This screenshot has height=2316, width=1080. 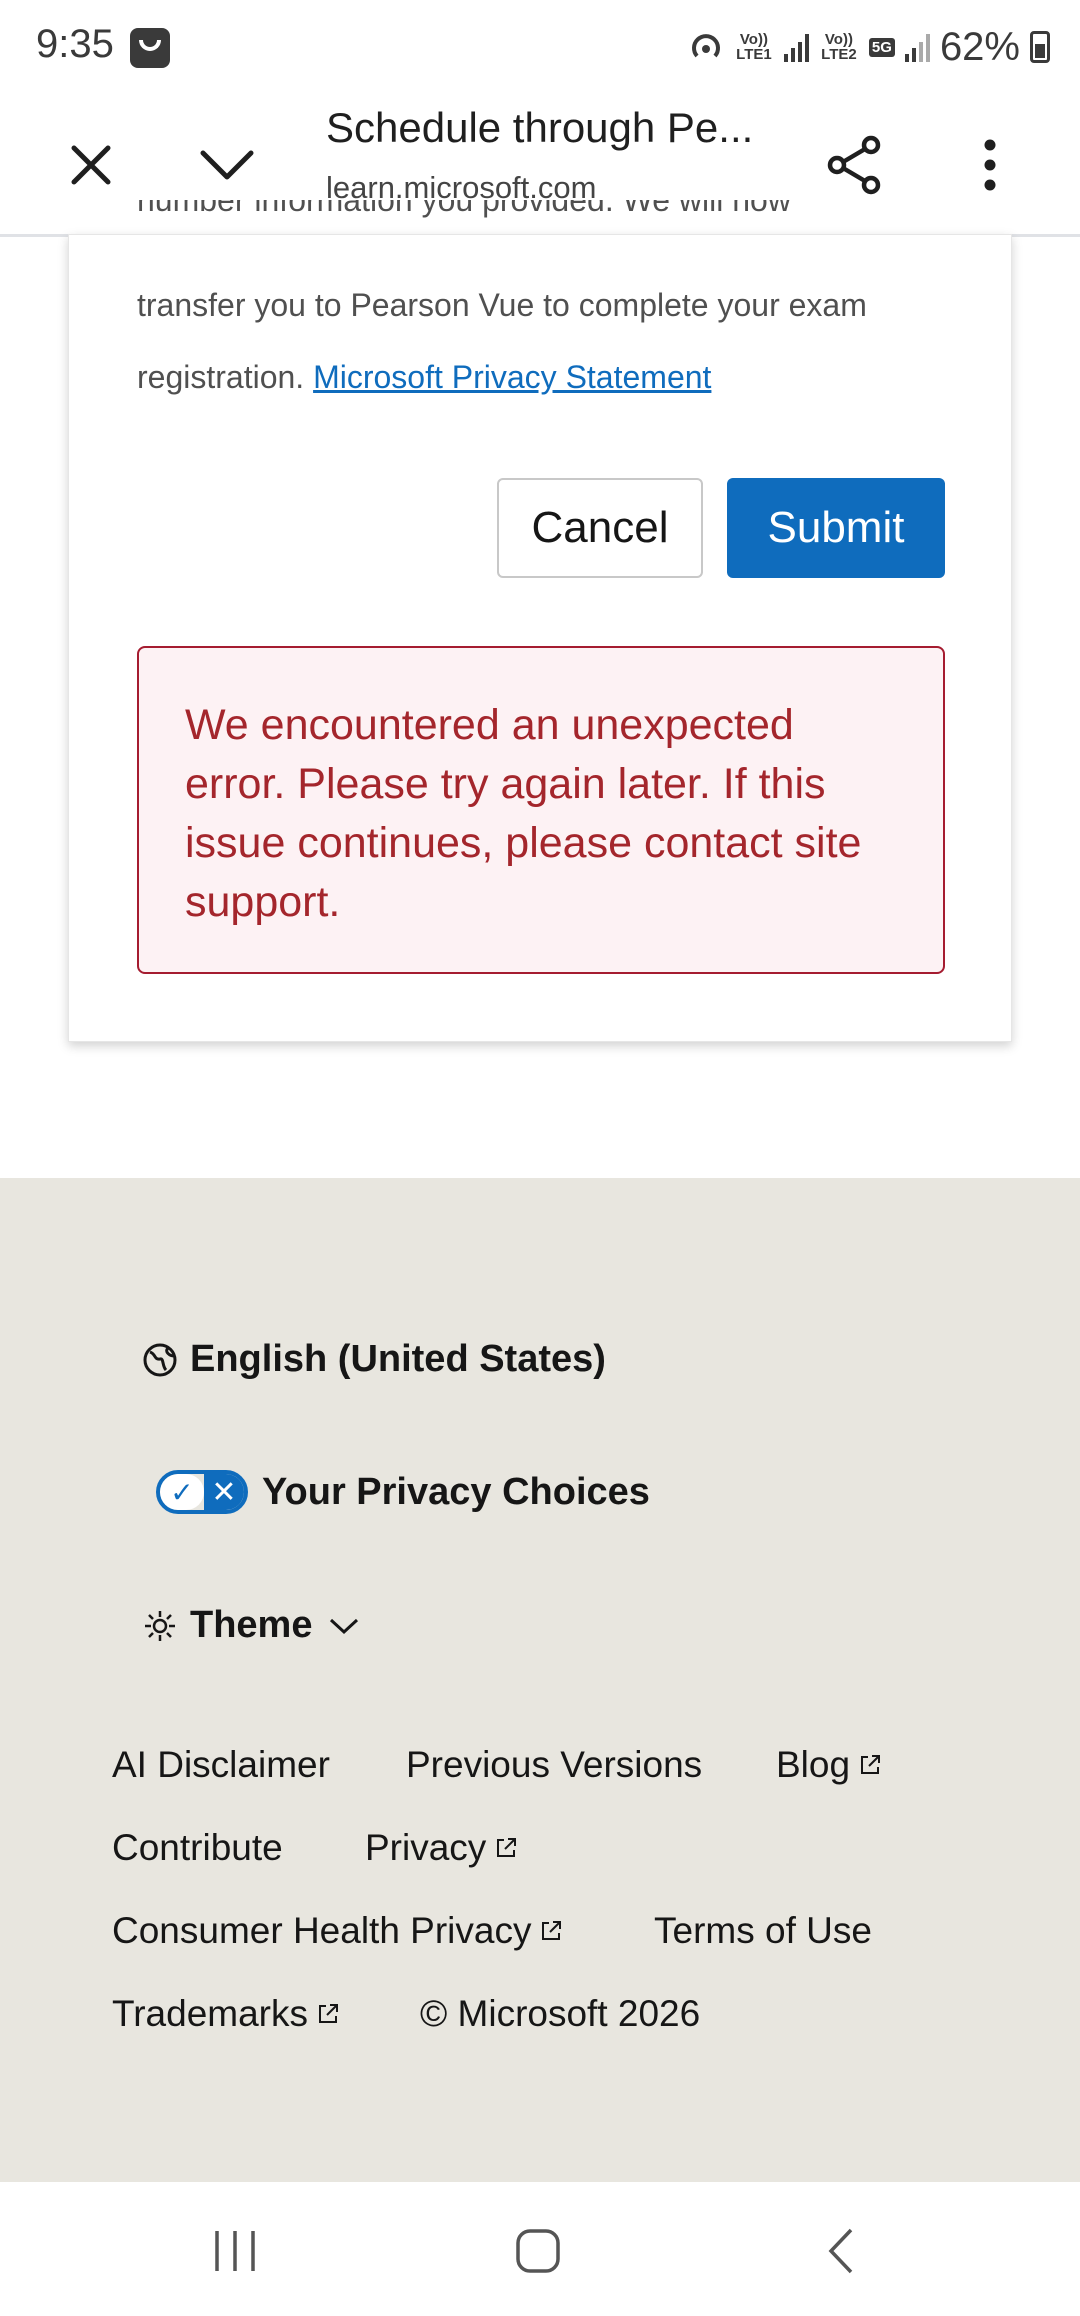 I want to click on privacy-label: Privacy, so click(x=426, y=1847).